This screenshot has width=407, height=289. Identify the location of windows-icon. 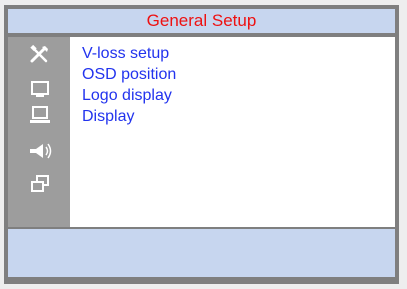
(40, 184).